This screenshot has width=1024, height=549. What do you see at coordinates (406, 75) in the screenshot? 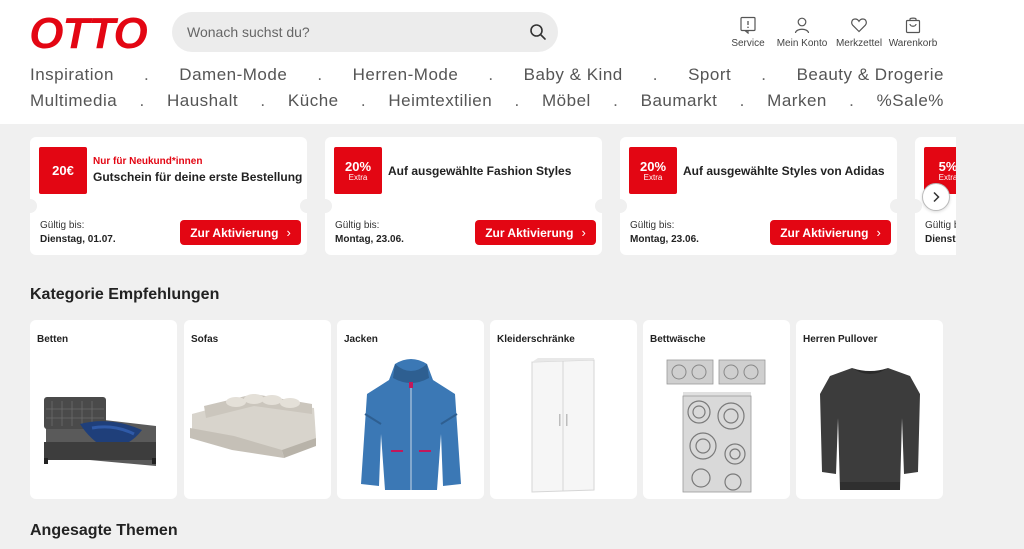
I see `nav-herren-mode: Herren-Mode` at bounding box center [406, 75].